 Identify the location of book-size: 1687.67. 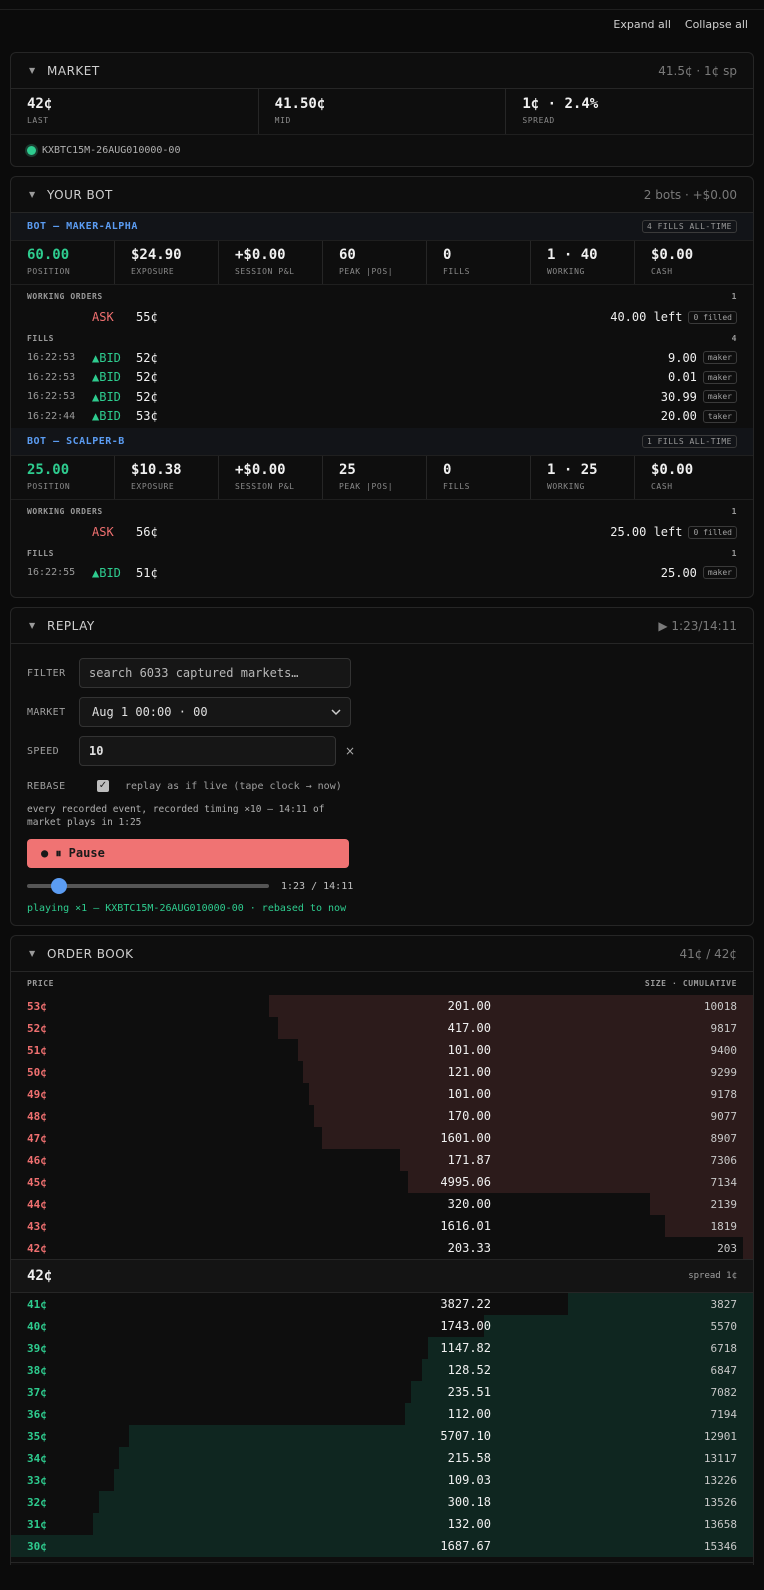
(465, 1546).